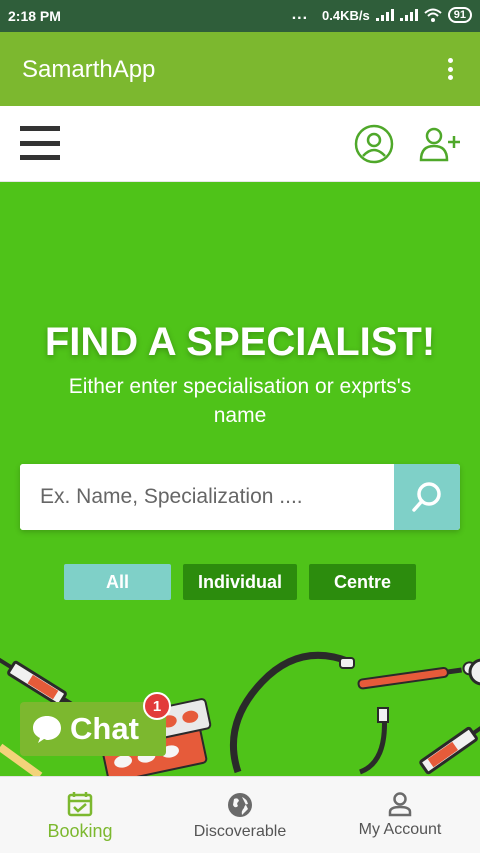  Describe the element at coordinates (240, 69) in the screenshot. I see `app-bar: SamarthApp` at that location.